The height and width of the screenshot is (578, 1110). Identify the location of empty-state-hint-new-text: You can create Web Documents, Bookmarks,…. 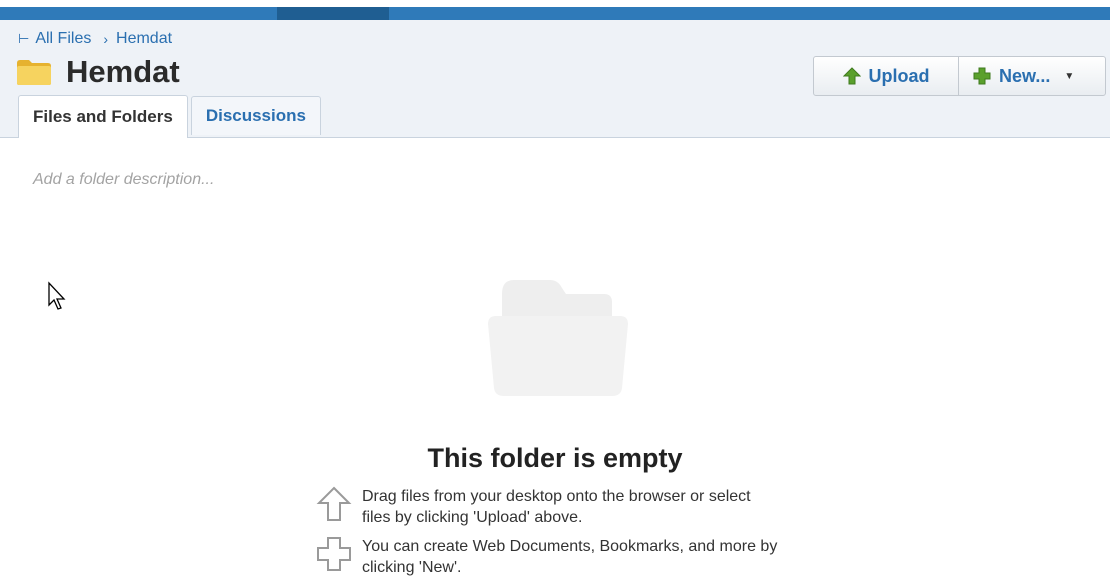
(570, 557).